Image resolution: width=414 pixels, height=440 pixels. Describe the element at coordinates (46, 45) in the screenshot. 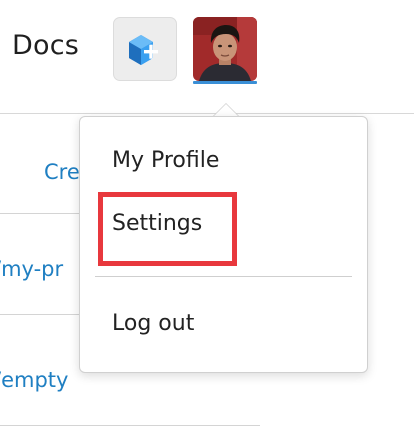

I see `page-title: Docs` at that location.